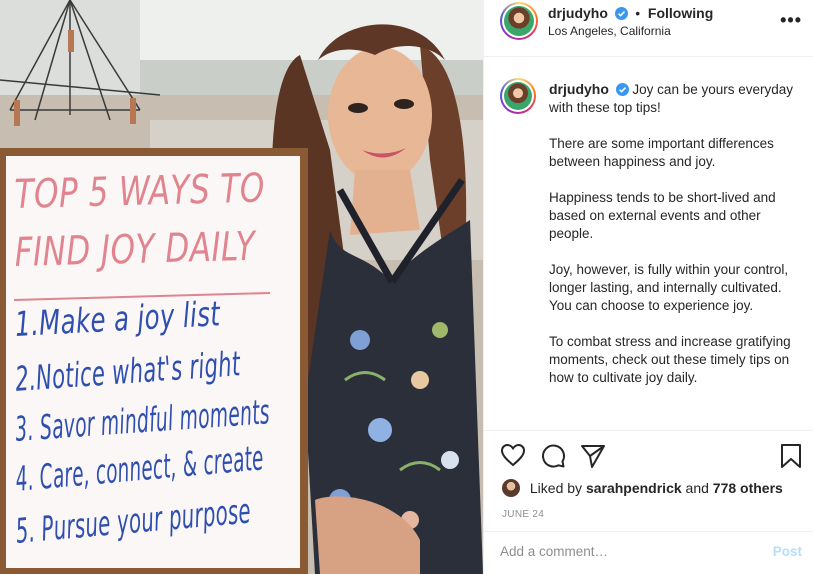 This screenshot has height=574, width=813. Describe the element at coordinates (748, 488) in the screenshot. I see `likes-others-link: 778 others` at that location.